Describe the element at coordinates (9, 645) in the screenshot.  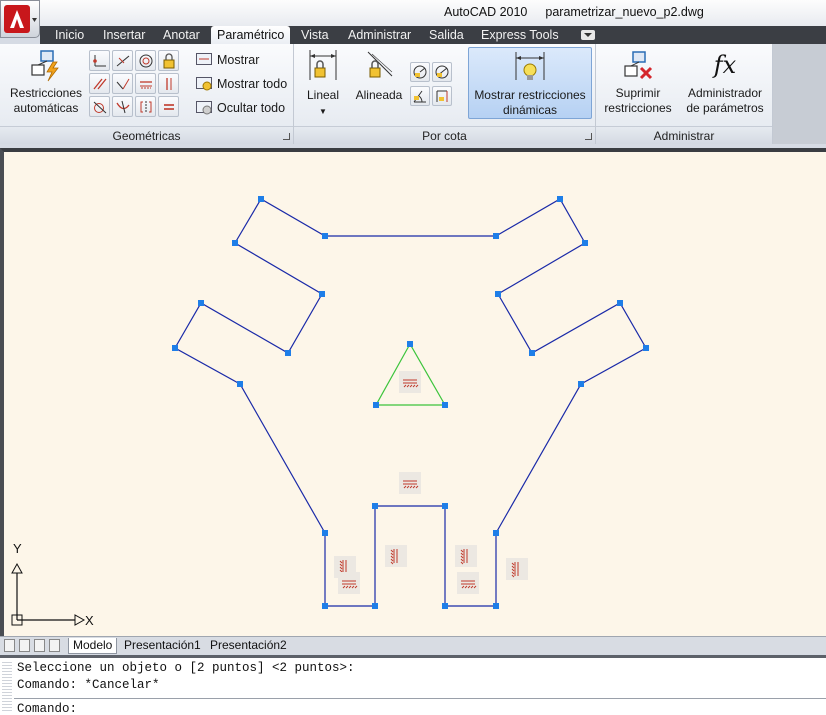
I see `first-layout-button` at that location.